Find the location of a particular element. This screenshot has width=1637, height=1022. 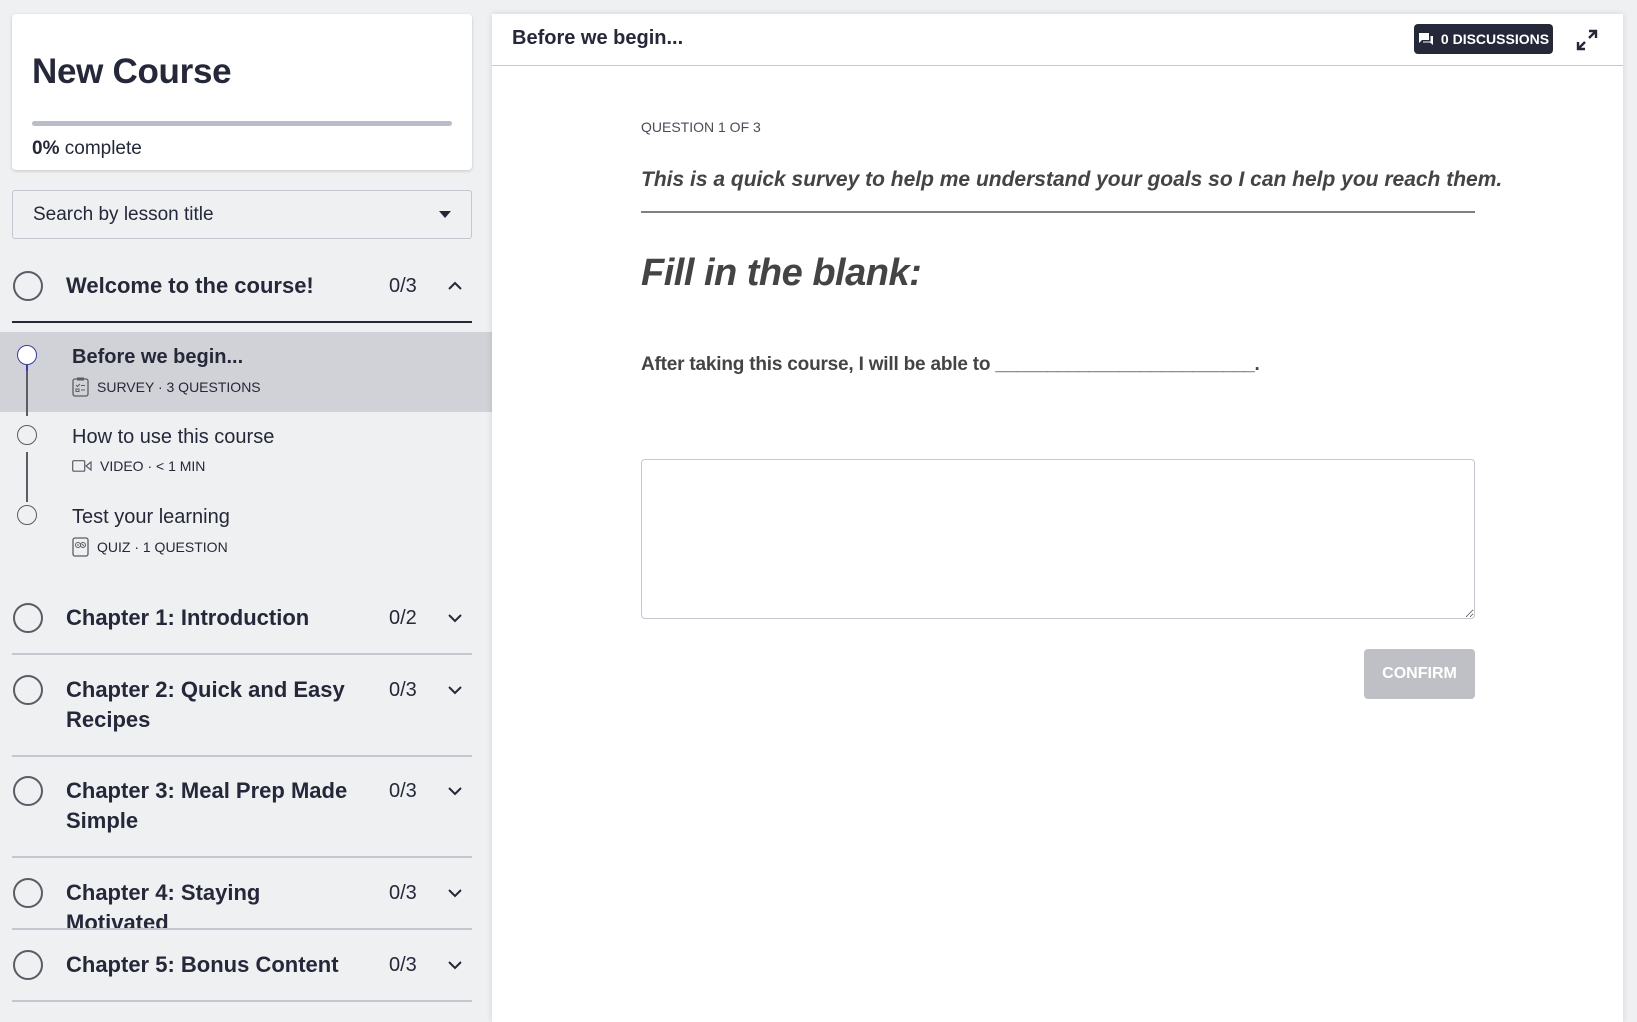

lesson-meta: QUIZ · 1 QUESTION is located at coordinates (150, 547).